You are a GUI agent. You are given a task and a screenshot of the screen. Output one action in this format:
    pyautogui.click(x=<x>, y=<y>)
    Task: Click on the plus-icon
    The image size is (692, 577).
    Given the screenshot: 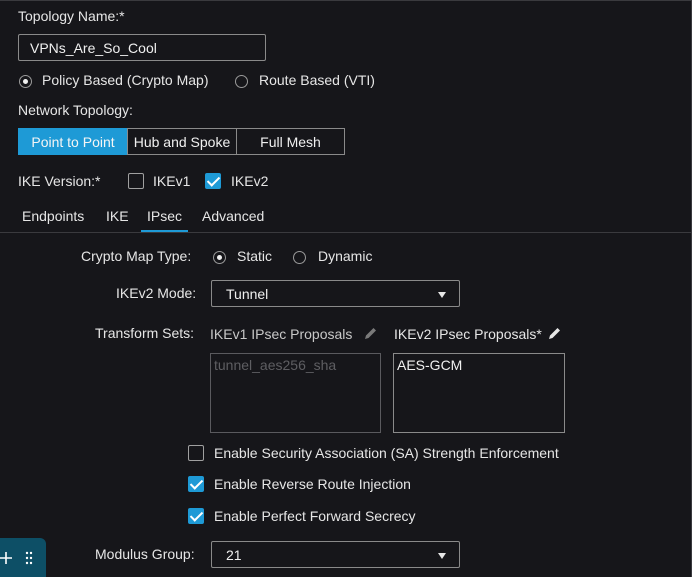 What is the action you would take?
    pyautogui.click(x=6, y=558)
    